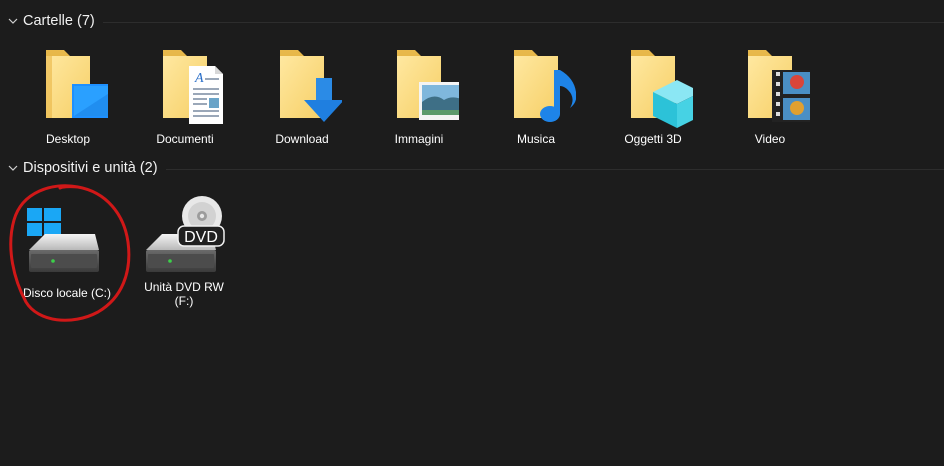  I want to click on folder-label: Oggetti 3D, so click(653, 139).